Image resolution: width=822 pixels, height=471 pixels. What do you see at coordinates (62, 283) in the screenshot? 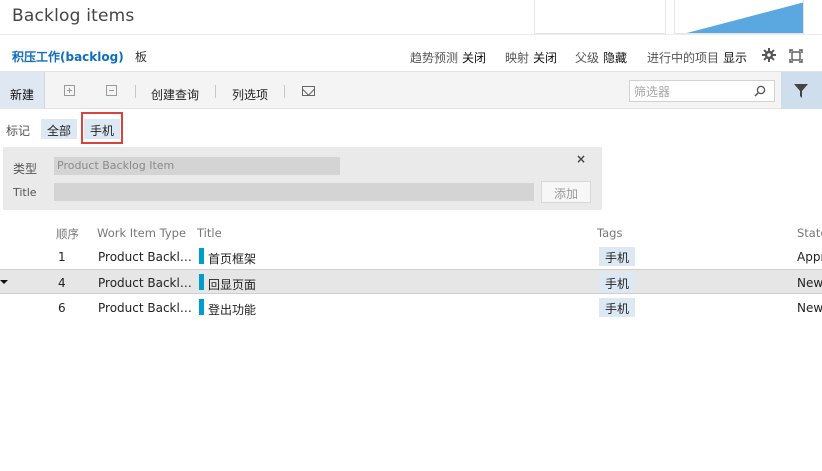
I see `row-order: 4` at bounding box center [62, 283].